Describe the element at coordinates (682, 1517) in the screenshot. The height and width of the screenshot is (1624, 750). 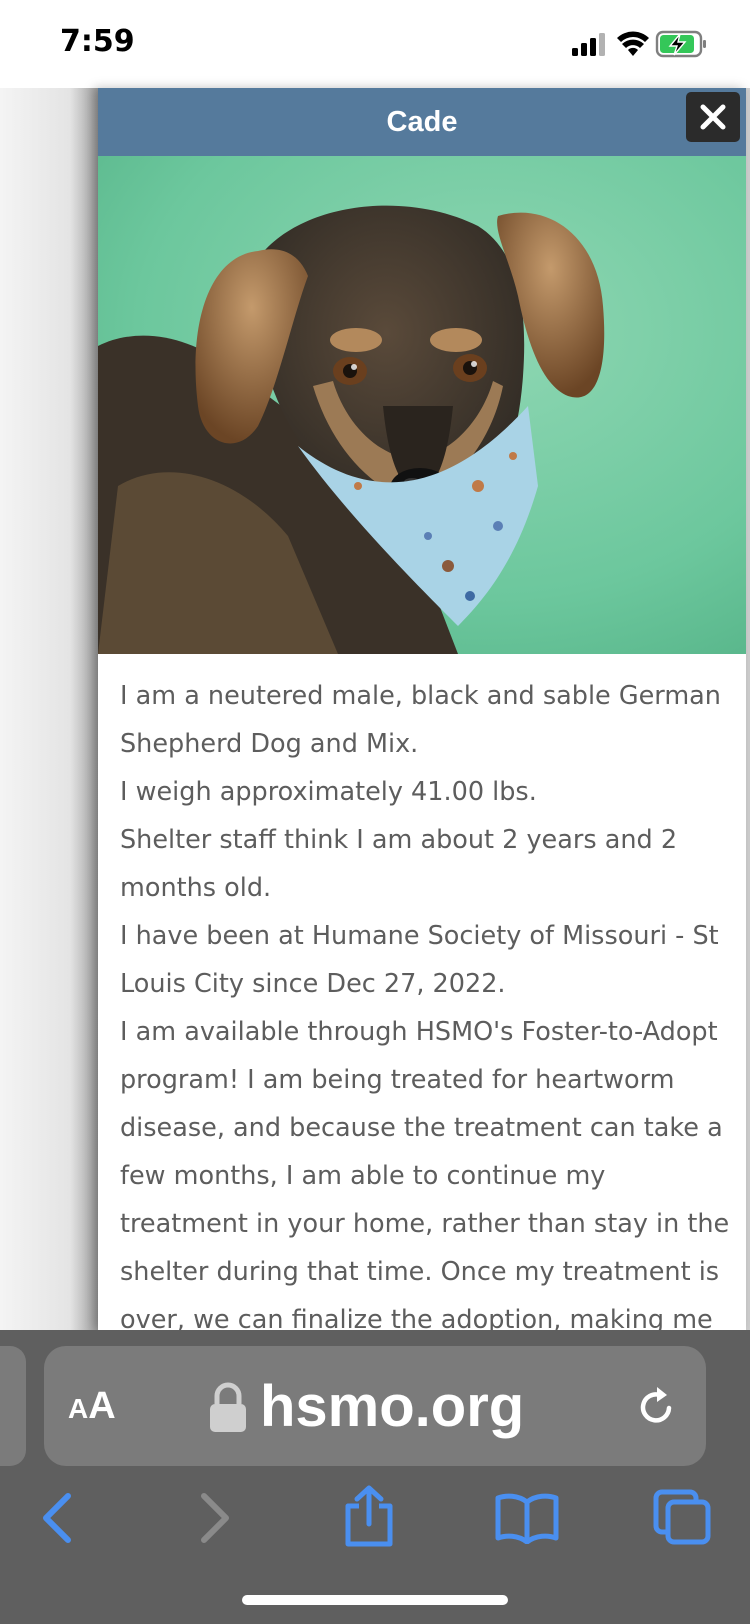
I see `tabs-icon` at that location.